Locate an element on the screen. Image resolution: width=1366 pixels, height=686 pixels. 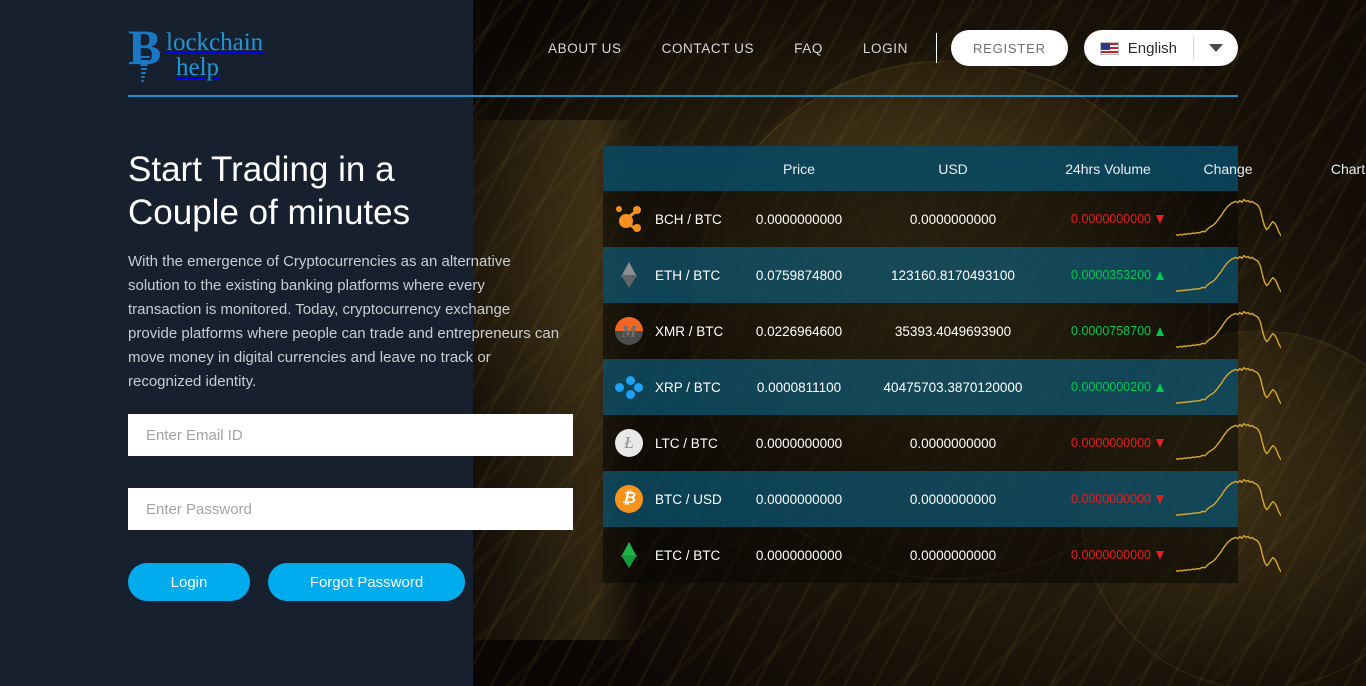
language-current: English is located at coordinates (1138, 48).